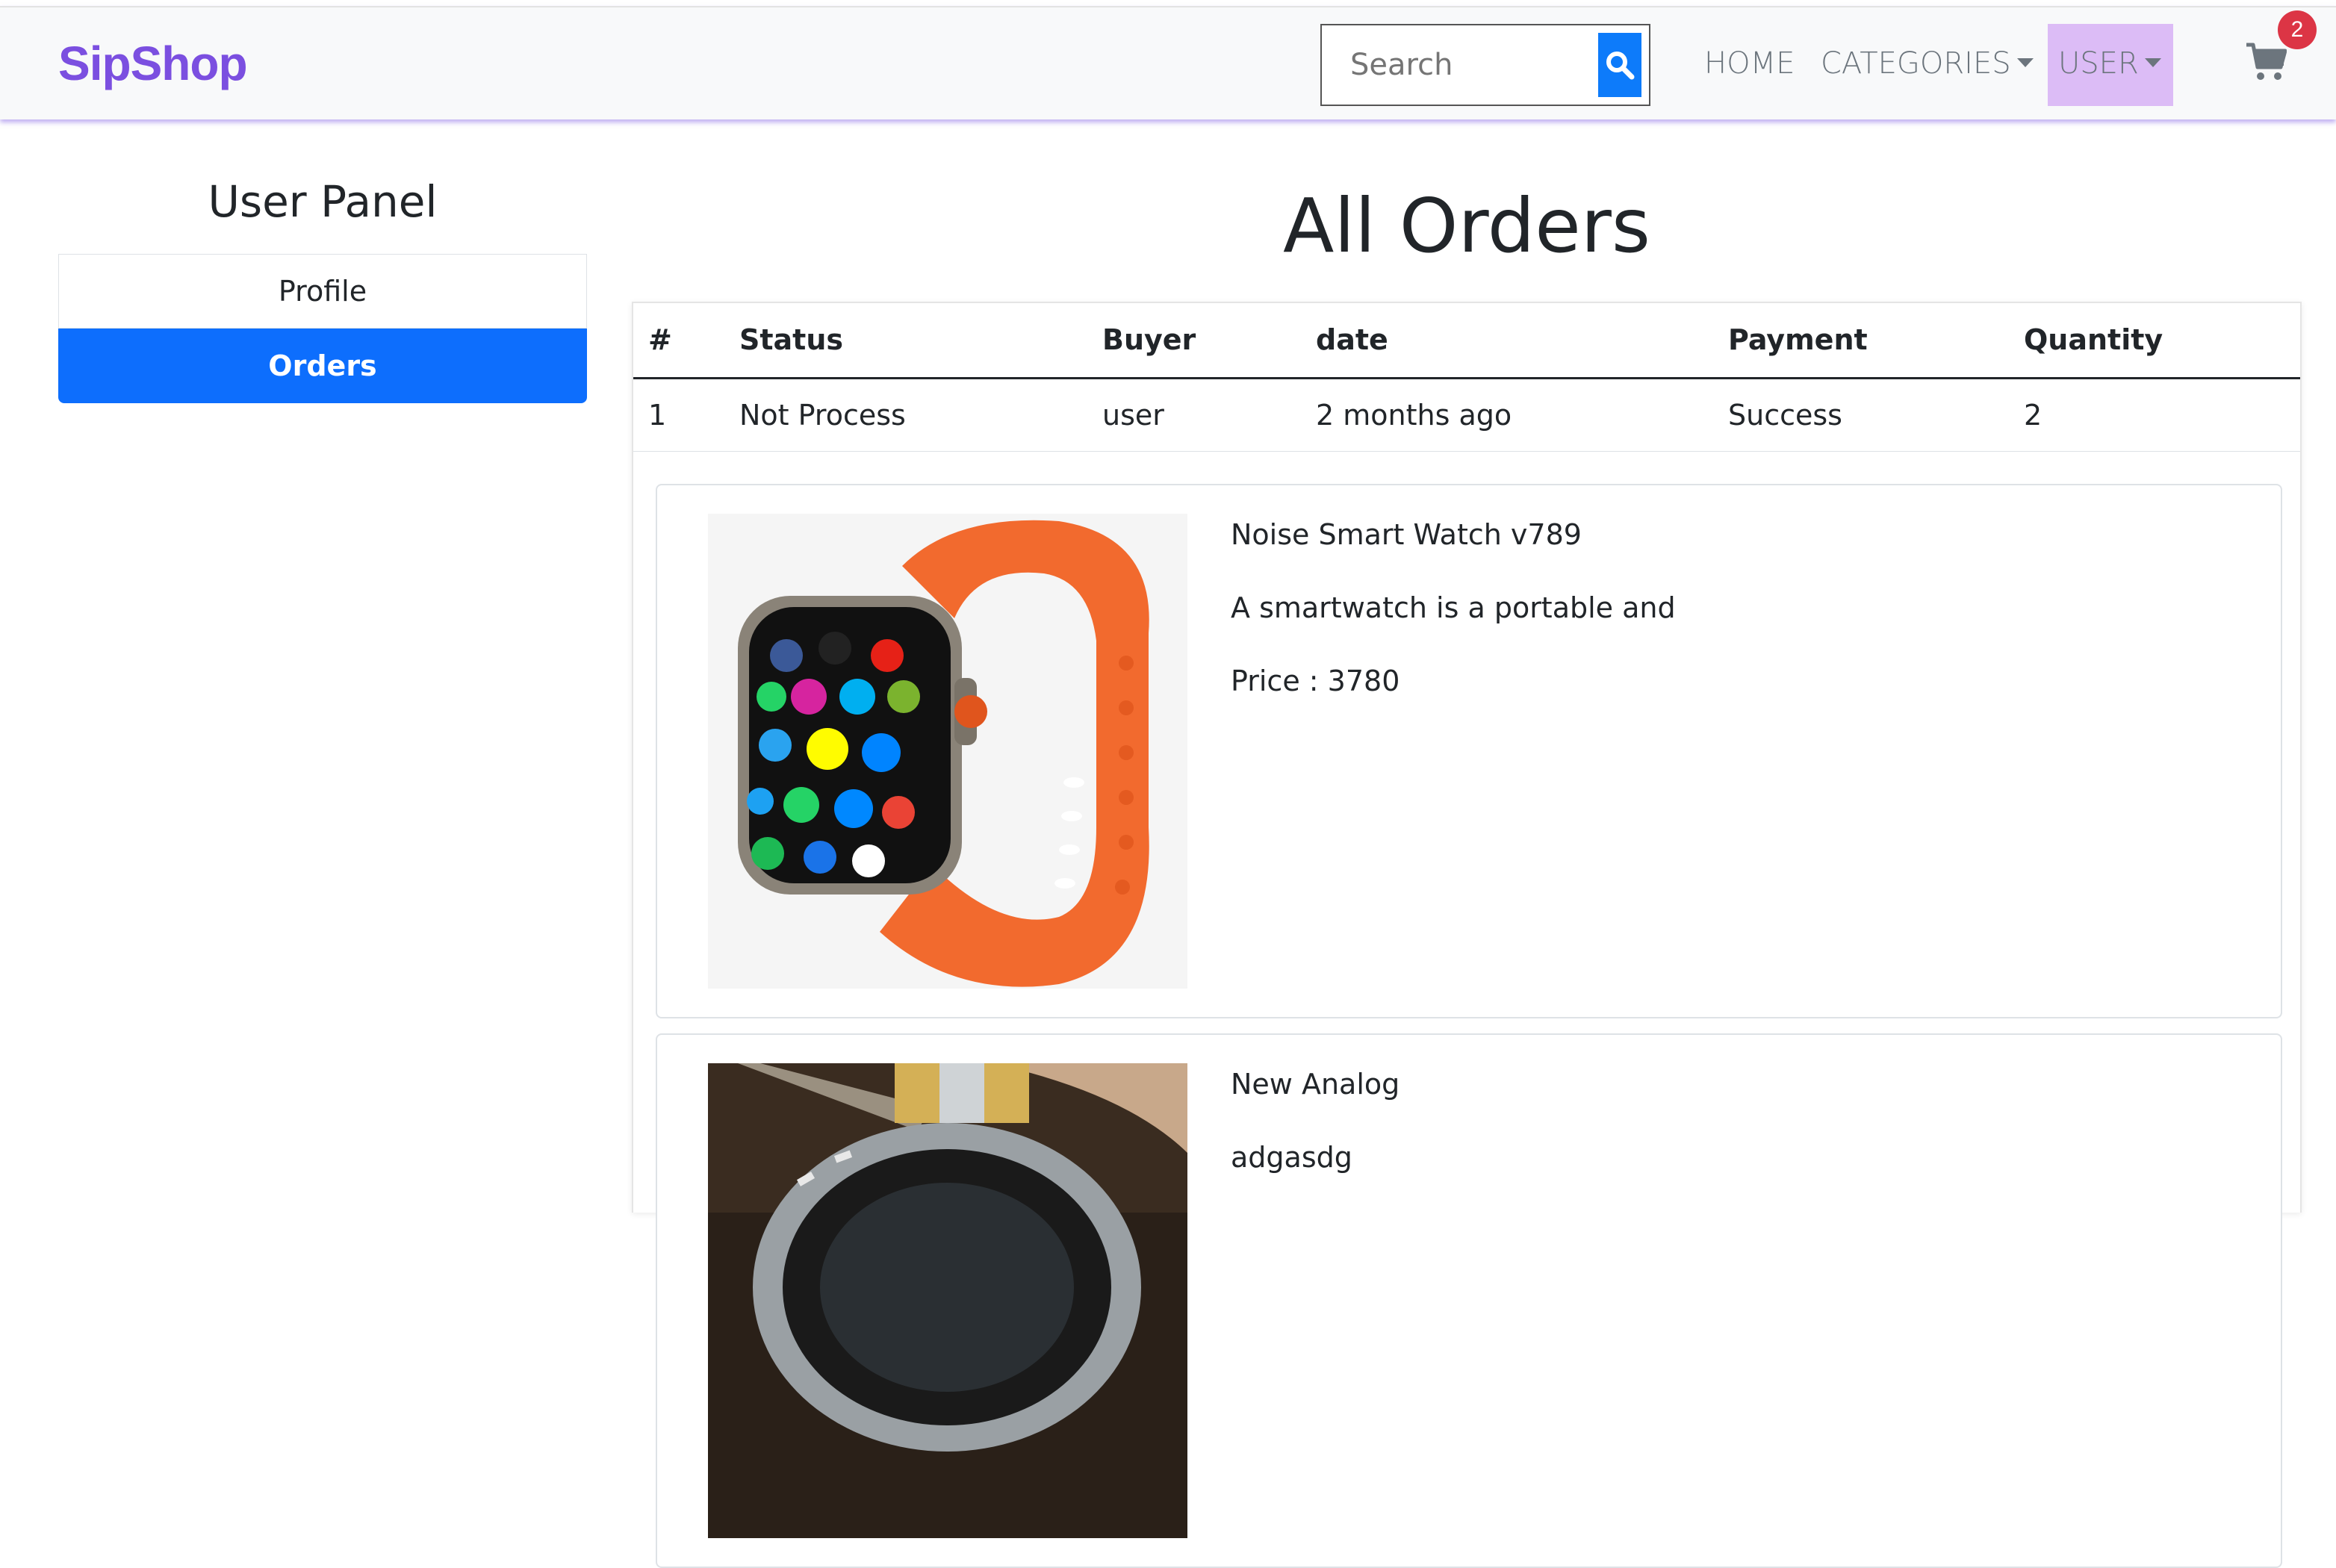 This screenshot has height=1568, width=2336. I want to click on column-header: #, so click(678, 341).